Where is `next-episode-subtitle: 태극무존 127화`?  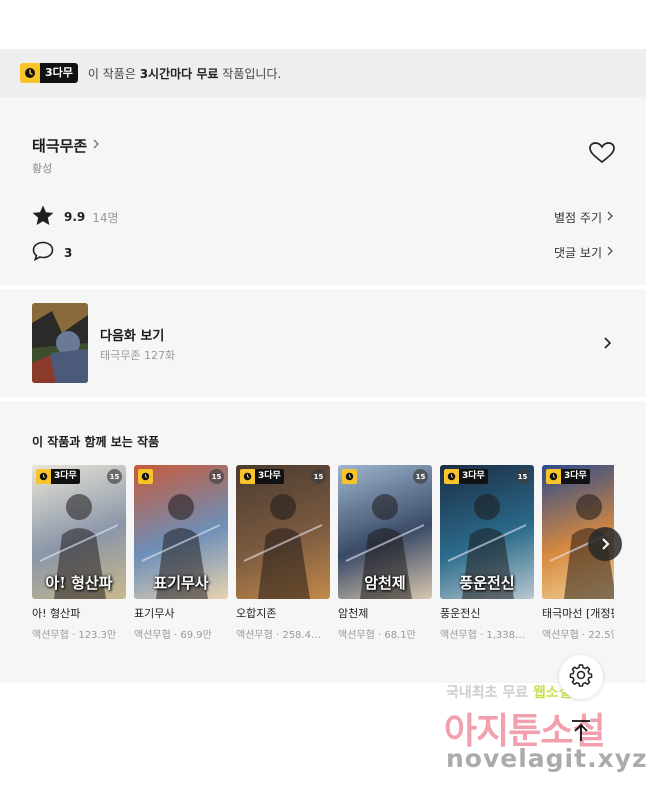 next-episode-subtitle: 태극무존 127화 is located at coordinates (138, 355).